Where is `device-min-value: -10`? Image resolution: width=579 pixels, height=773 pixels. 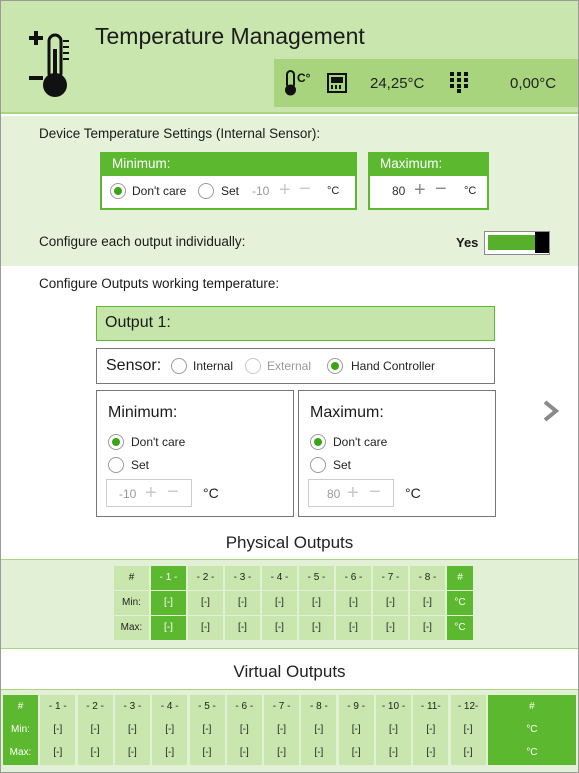 device-min-value: -10 is located at coordinates (260, 191).